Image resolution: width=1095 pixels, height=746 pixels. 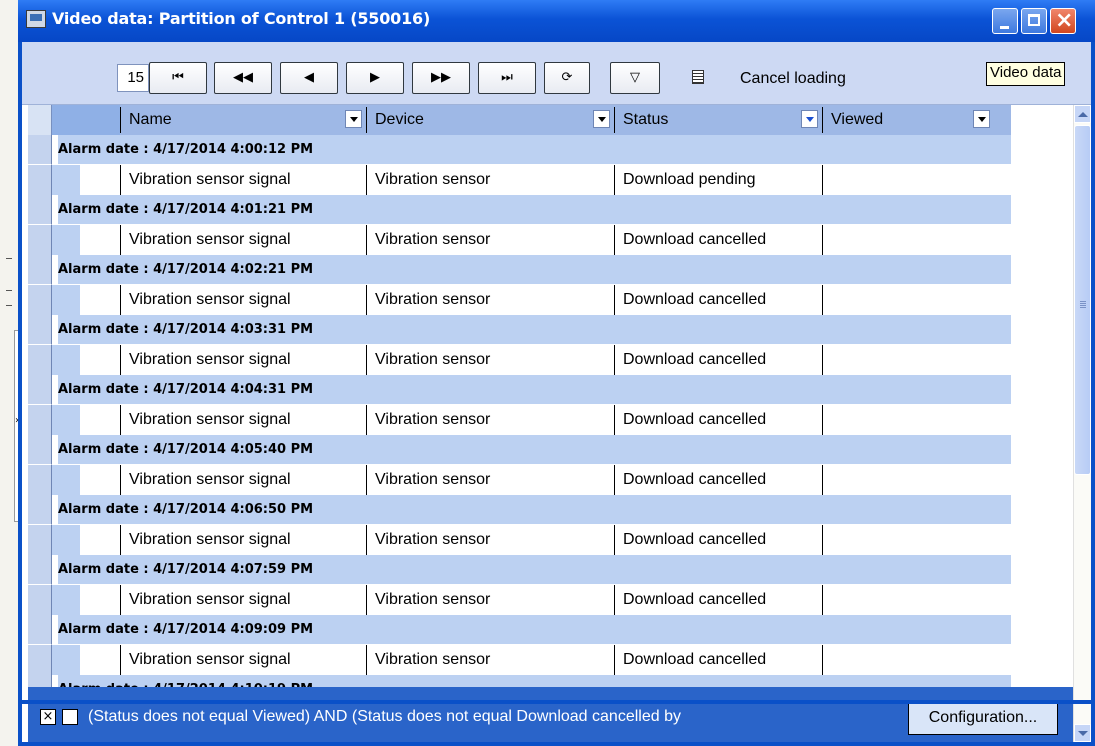 What do you see at coordinates (70, 717) in the screenshot?
I see `filter-enabled-checkbox` at bounding box center [70, 717].